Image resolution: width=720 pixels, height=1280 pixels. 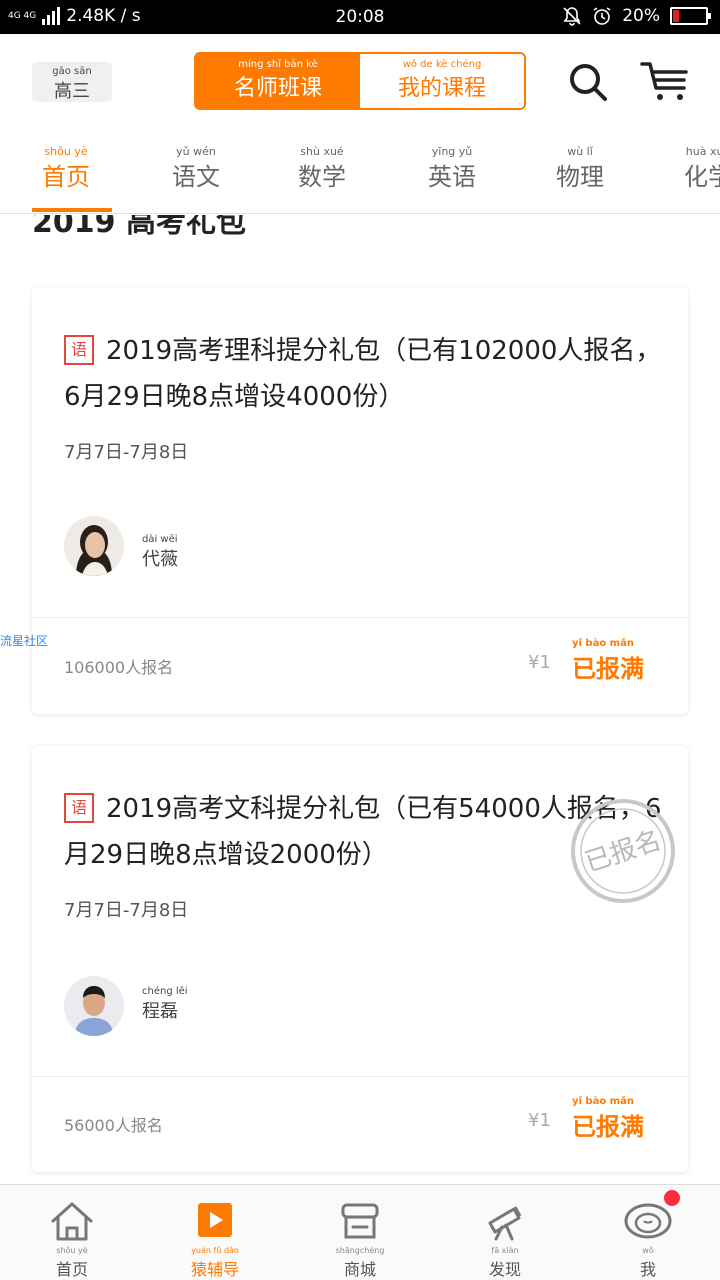 I want to click on tab-english: yīng yǔ 英语, so click(x=452, y=169).